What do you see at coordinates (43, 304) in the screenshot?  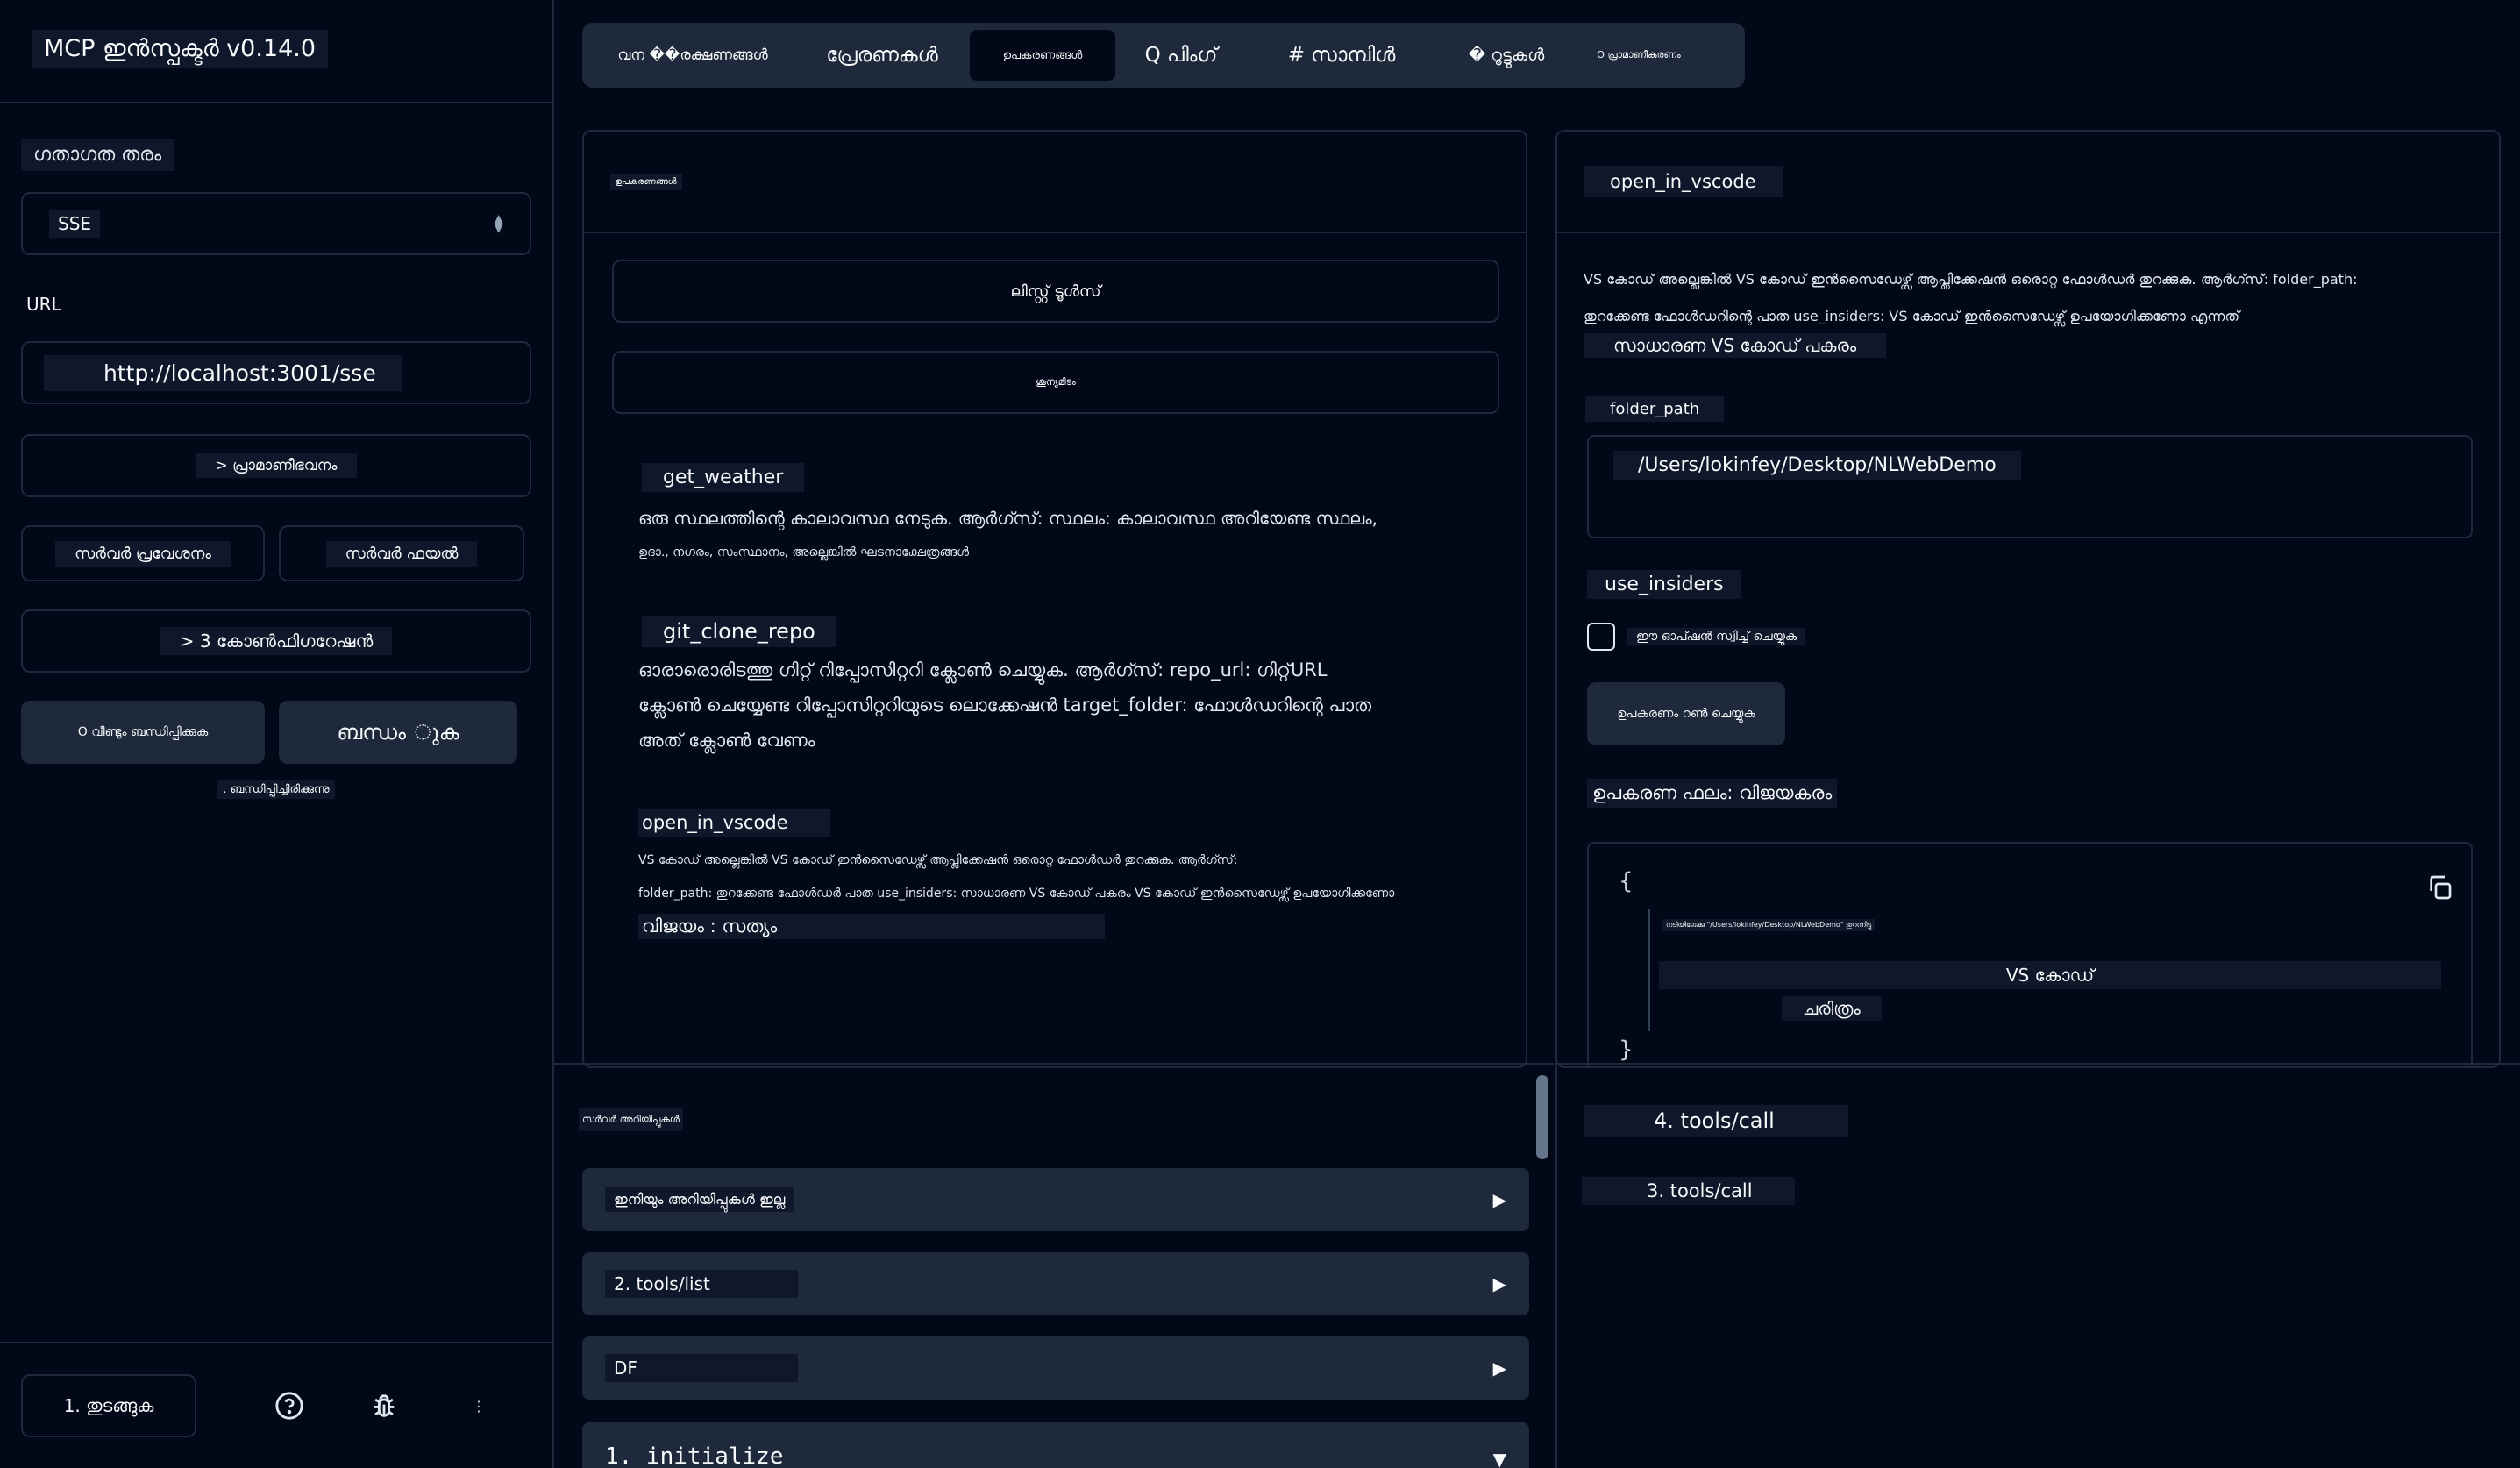 I see `url-label: URL` at bounding box center [43, 304].